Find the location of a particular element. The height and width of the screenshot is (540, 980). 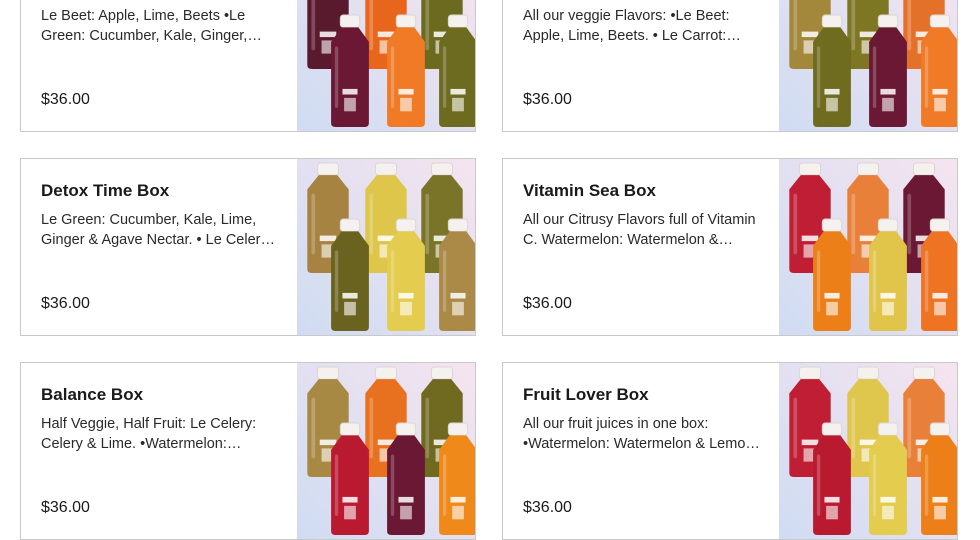

product-name: Balance Box is located at coordinates (92, 395).